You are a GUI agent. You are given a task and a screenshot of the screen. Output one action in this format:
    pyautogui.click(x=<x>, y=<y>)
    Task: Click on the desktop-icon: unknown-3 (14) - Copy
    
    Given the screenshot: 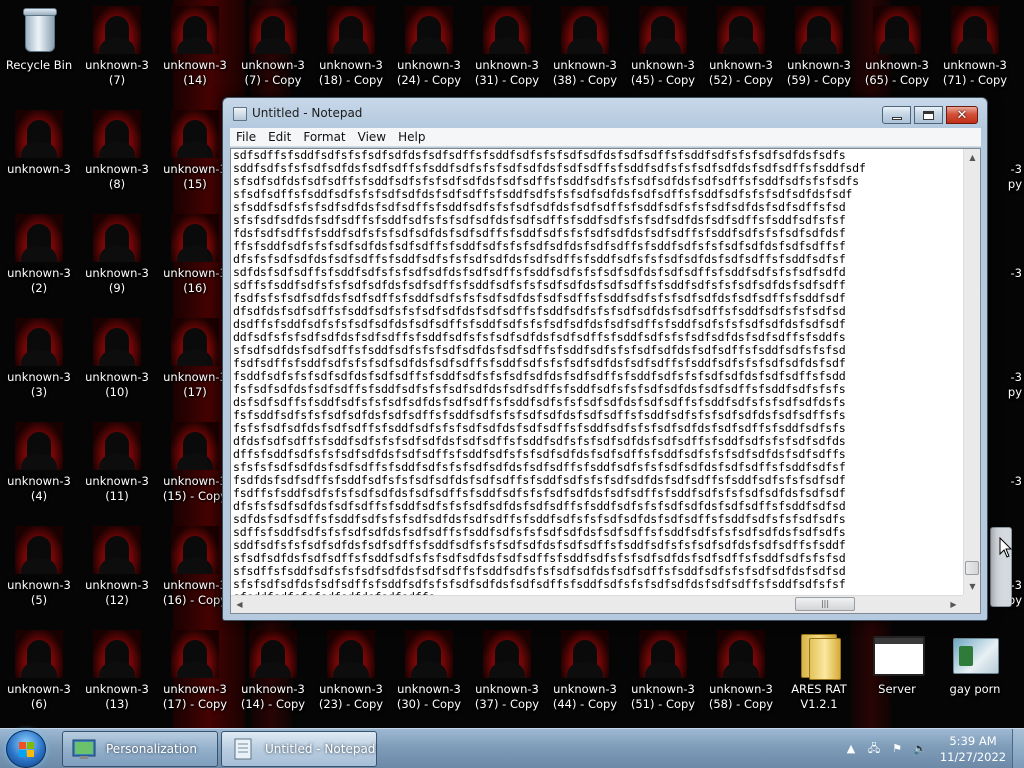 What is the action you would take?
    pyautogui.click(x=273, y=676)
    